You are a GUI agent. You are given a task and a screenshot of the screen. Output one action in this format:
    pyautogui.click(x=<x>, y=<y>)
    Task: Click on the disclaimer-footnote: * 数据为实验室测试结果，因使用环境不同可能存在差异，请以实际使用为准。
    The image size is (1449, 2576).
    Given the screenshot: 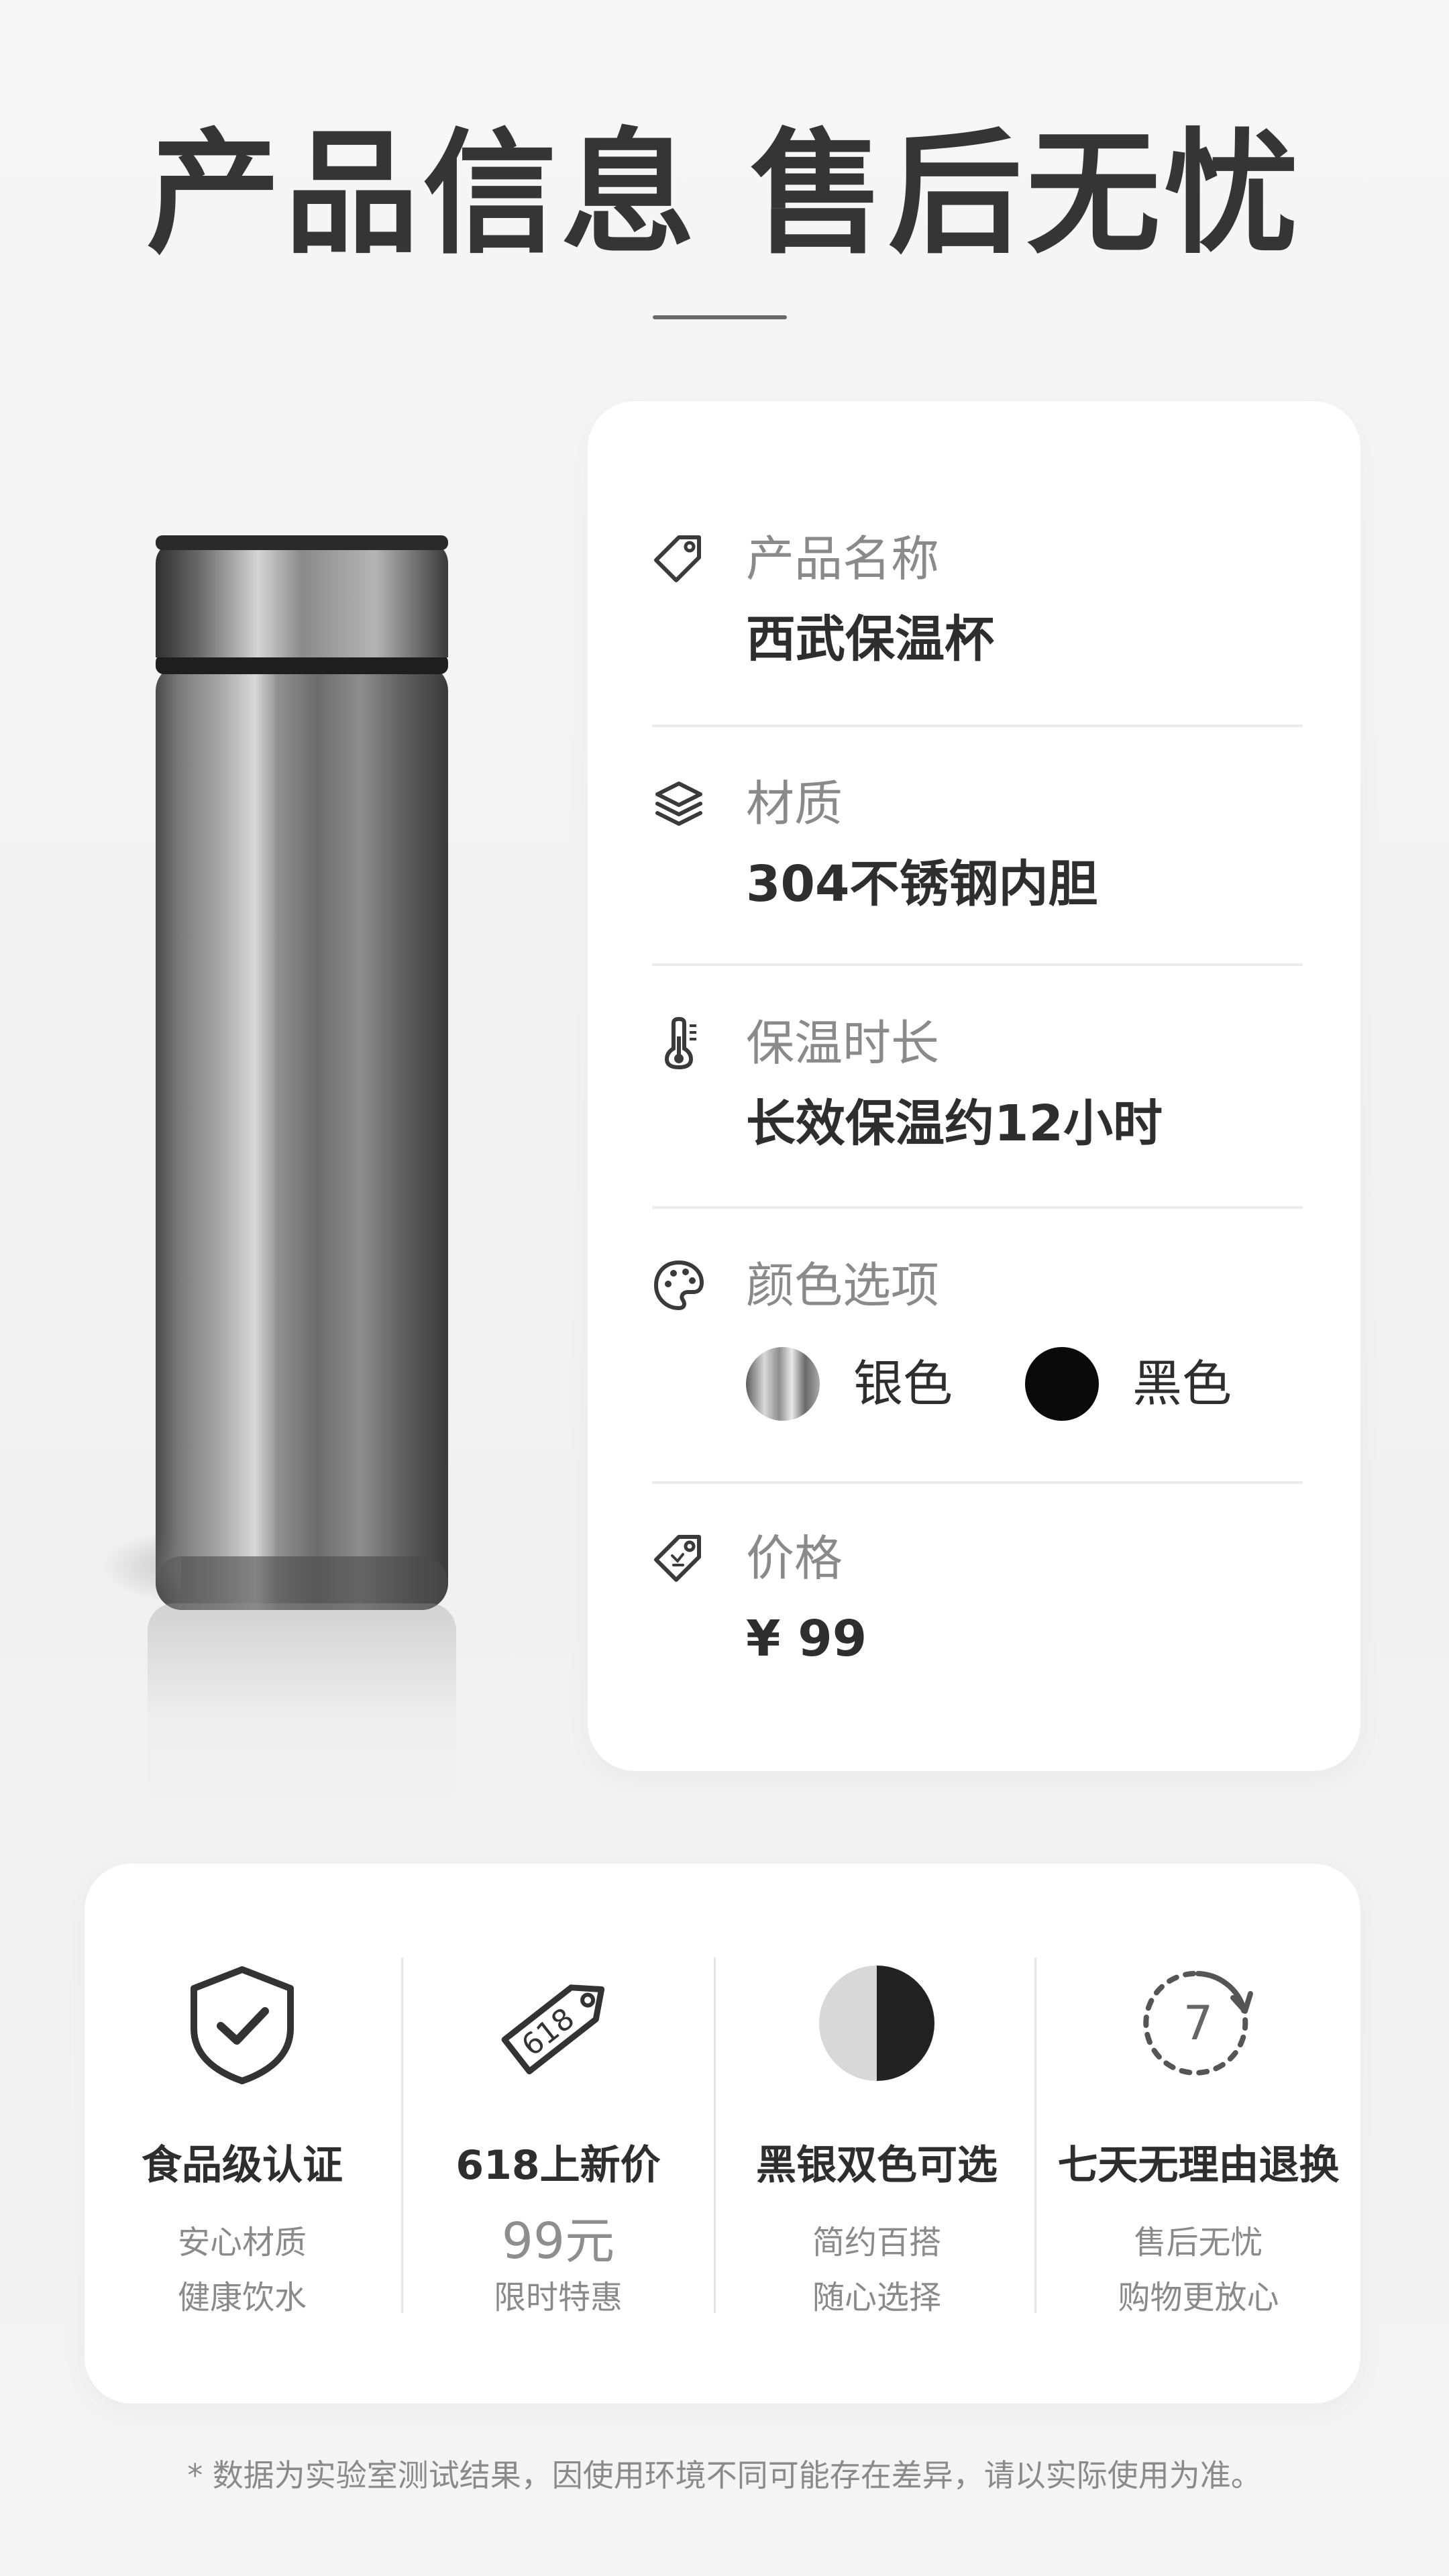 What is the action you would take?
    pyautogui.click(x=724, y=2475)
    